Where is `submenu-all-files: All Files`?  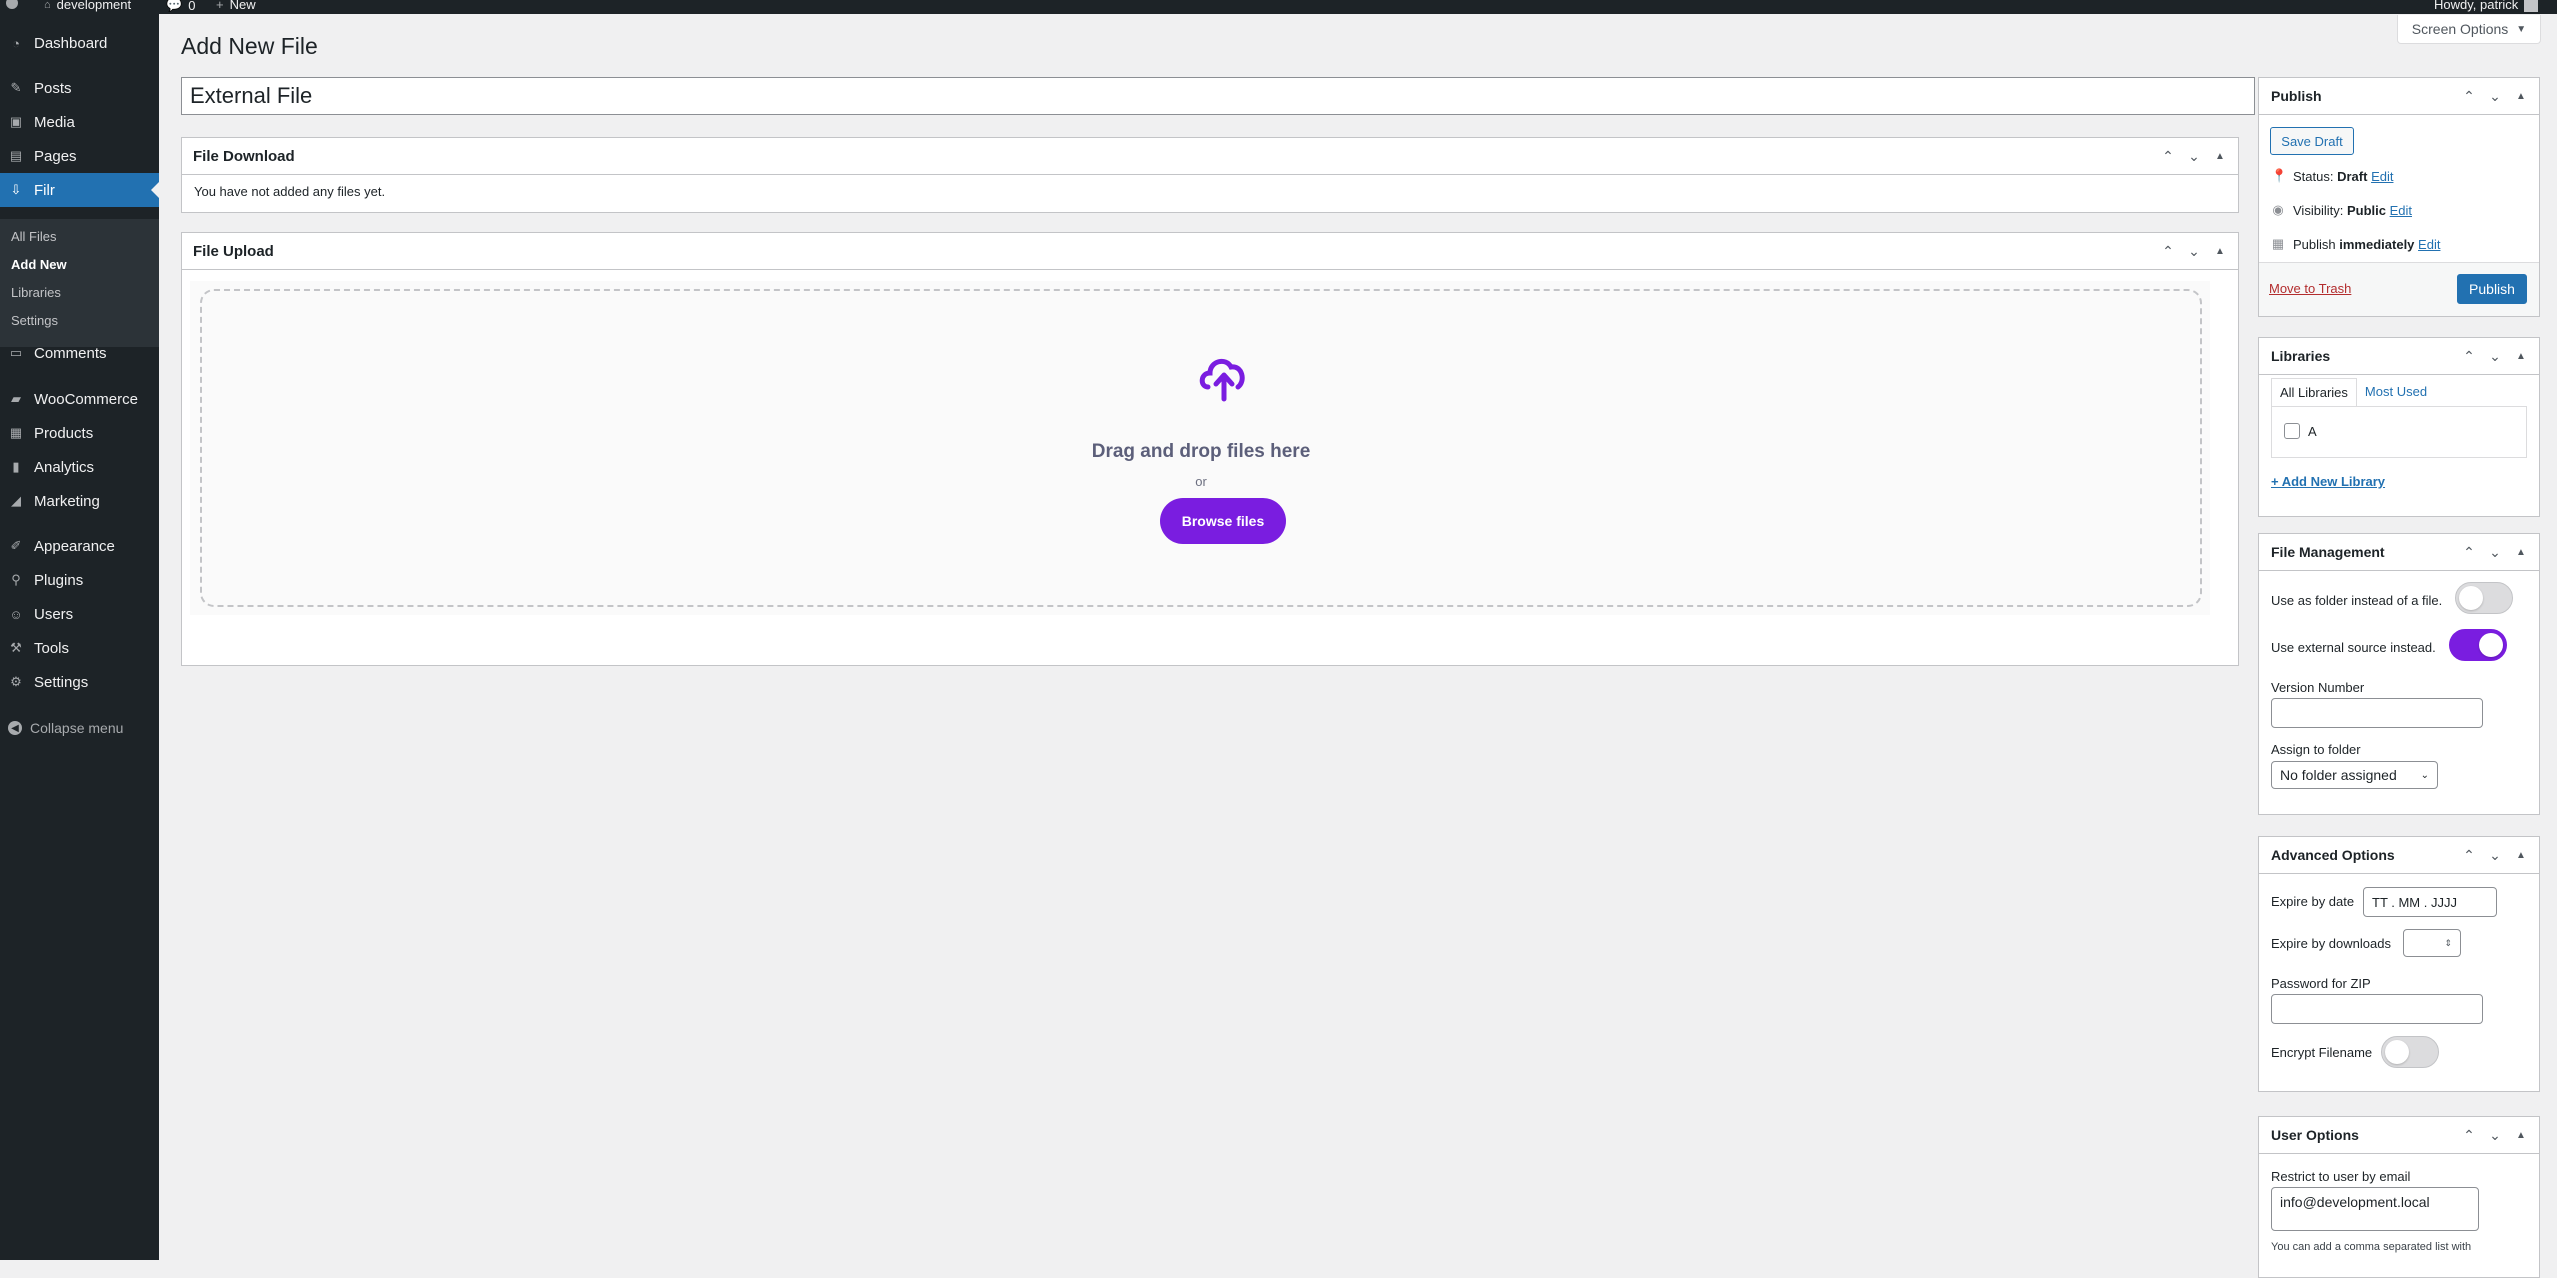
submenu-all-files: All Files is located at coordinates (34, 236).